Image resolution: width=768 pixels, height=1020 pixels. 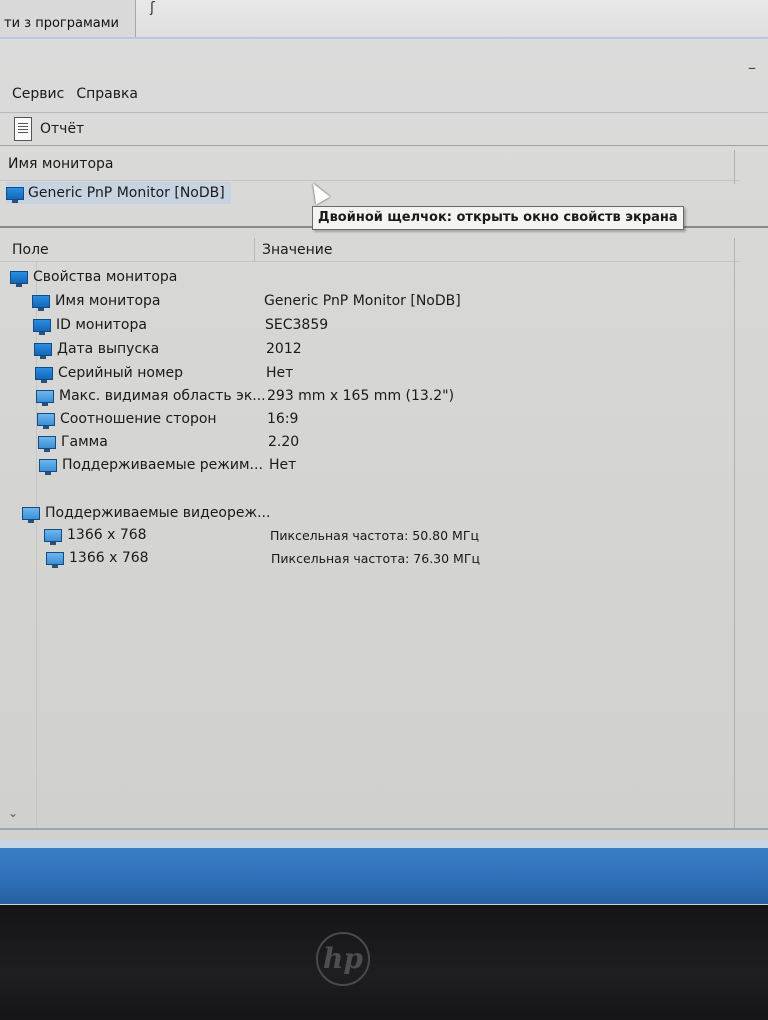 What do you see at coordinates (752, 67) in the screenshot?
I see `minimize-icon: –` at bounding box center [752, 67].